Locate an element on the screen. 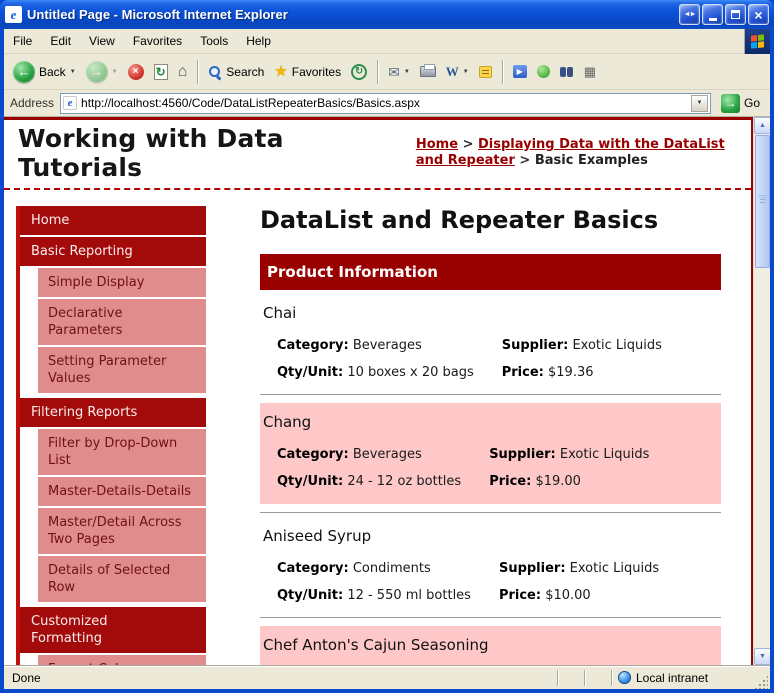 This screenshot has height=693, width=774. refresh-button: ↻ is located at coordinates (161, 72).